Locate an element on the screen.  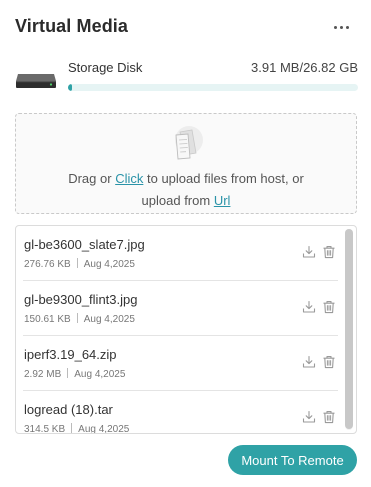
page-title: Virtual Media is located at coordinates (72, 26).